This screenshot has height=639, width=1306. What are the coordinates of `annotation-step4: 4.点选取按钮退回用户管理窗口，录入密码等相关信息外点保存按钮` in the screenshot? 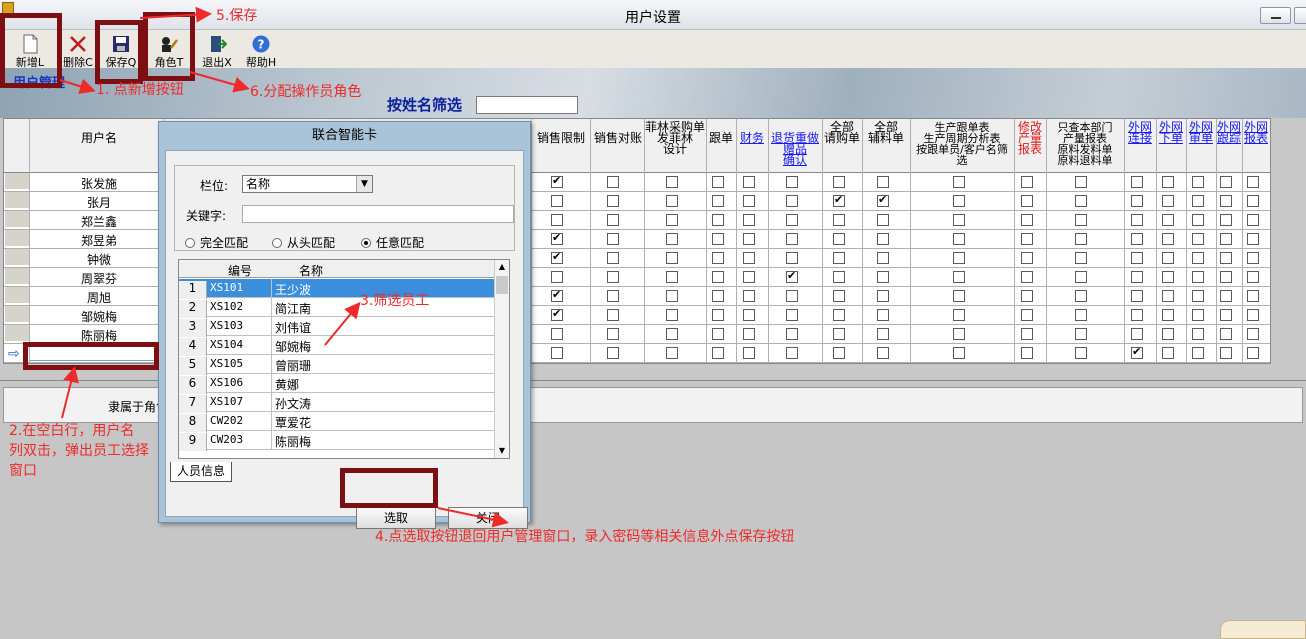 It's located at (585, 537).